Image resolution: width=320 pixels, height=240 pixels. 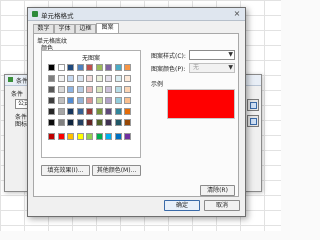 I want to click on no-fill-option: 无图案, so click(x=91, y=57).